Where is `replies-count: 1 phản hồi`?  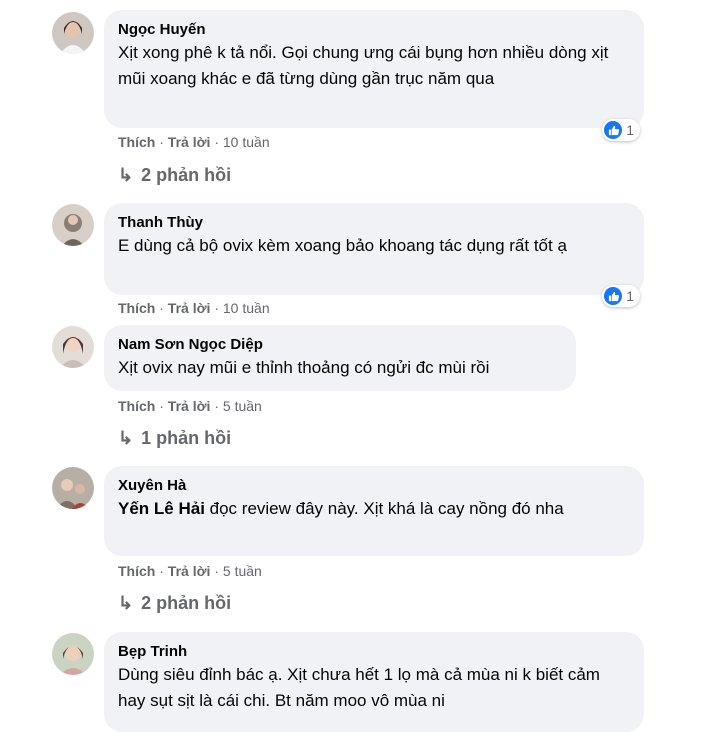 replies-count: 1 phản hồi is located at coordinates (186, 438).